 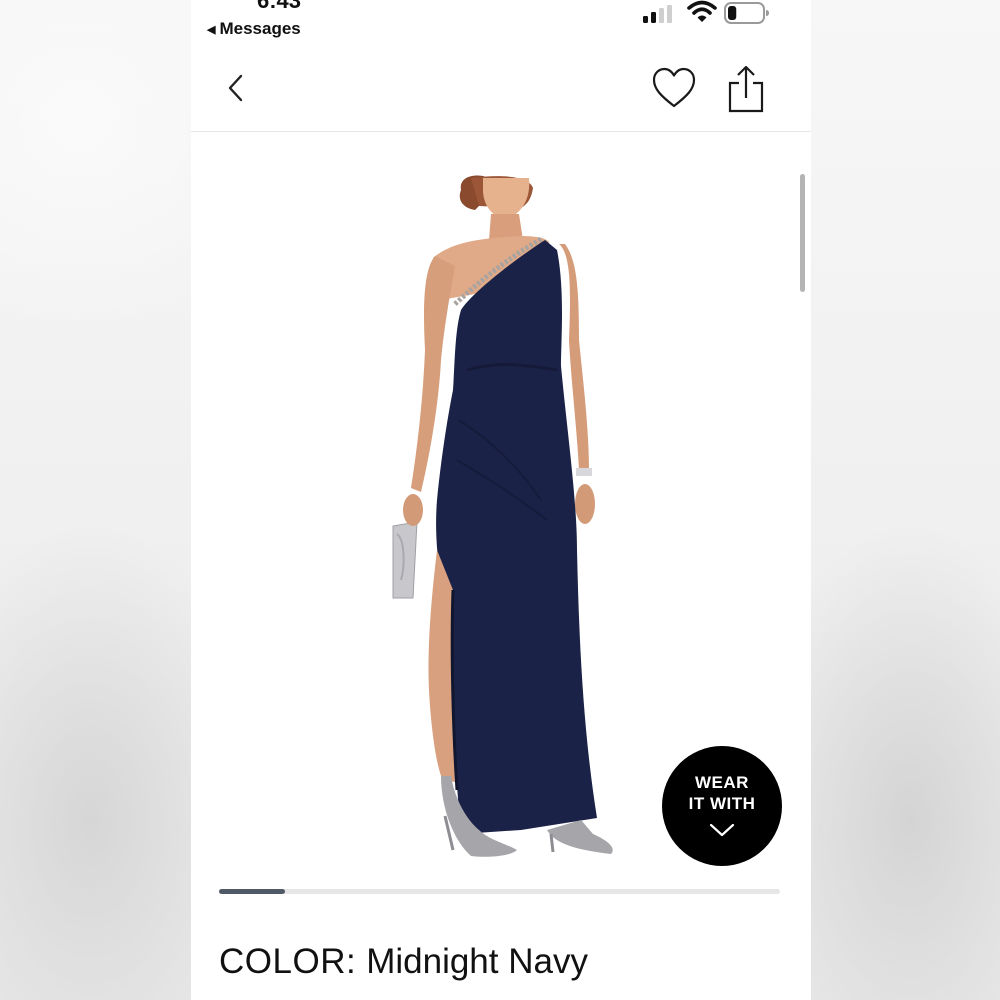 What do you see at coordinates (477, 961) in the screenshot?
I see `color-value: Midnight Navy` at bounding box center [477, 961].